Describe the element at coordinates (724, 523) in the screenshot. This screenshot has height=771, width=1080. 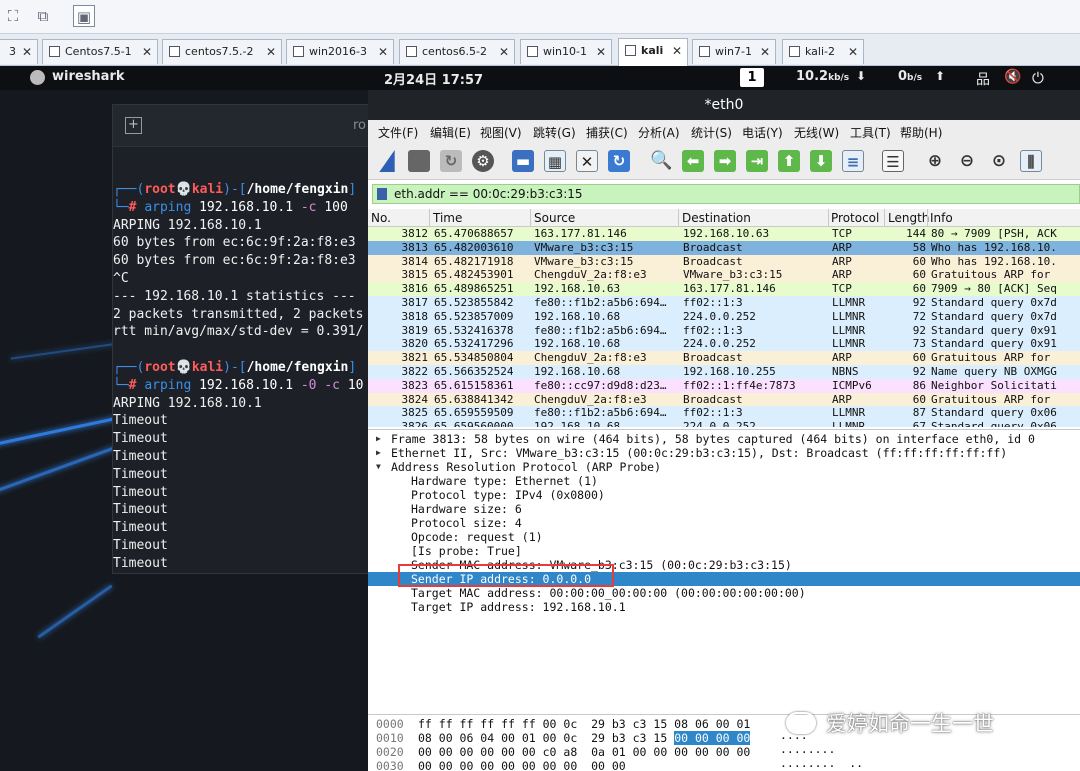
I see `detail-line: Protocol size: 4` at that location.